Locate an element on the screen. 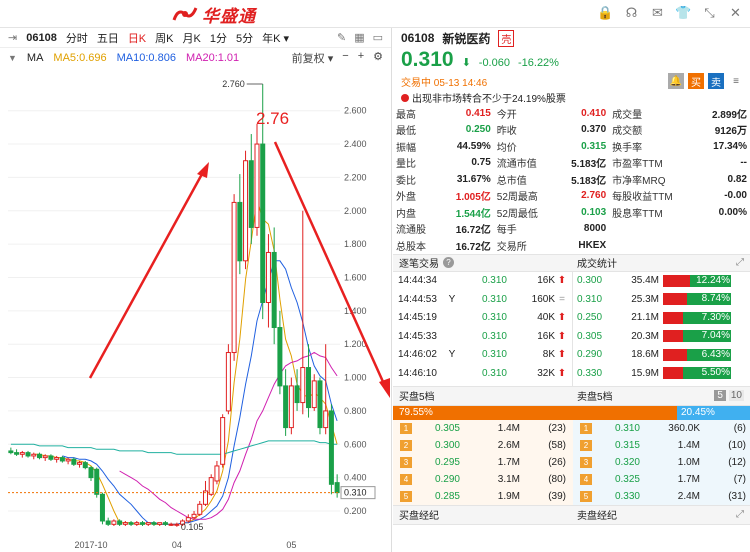 This screenshot has width=750, height=552. stat-label: 市盈率TTM is located at coordinates (637, 165).